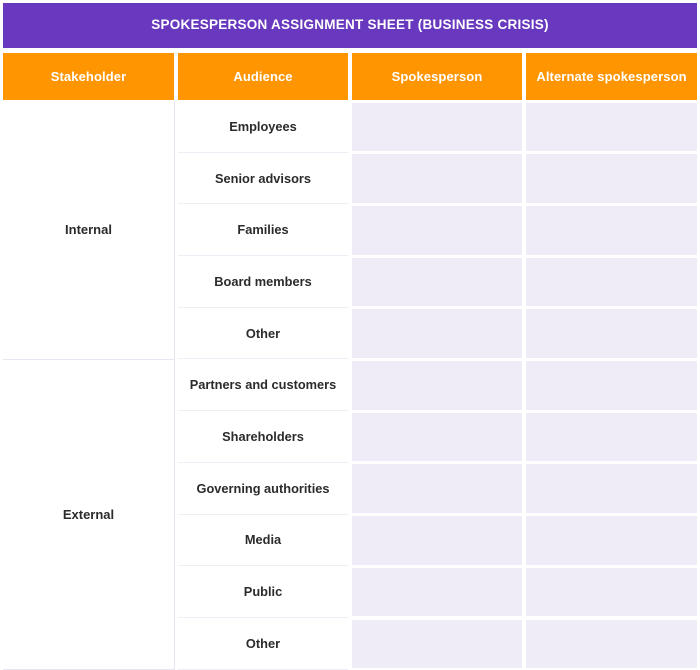 The width and height of the screenshot is (700, 670). I want to click on audience-cell: Governing authorities, so click(263, 488).